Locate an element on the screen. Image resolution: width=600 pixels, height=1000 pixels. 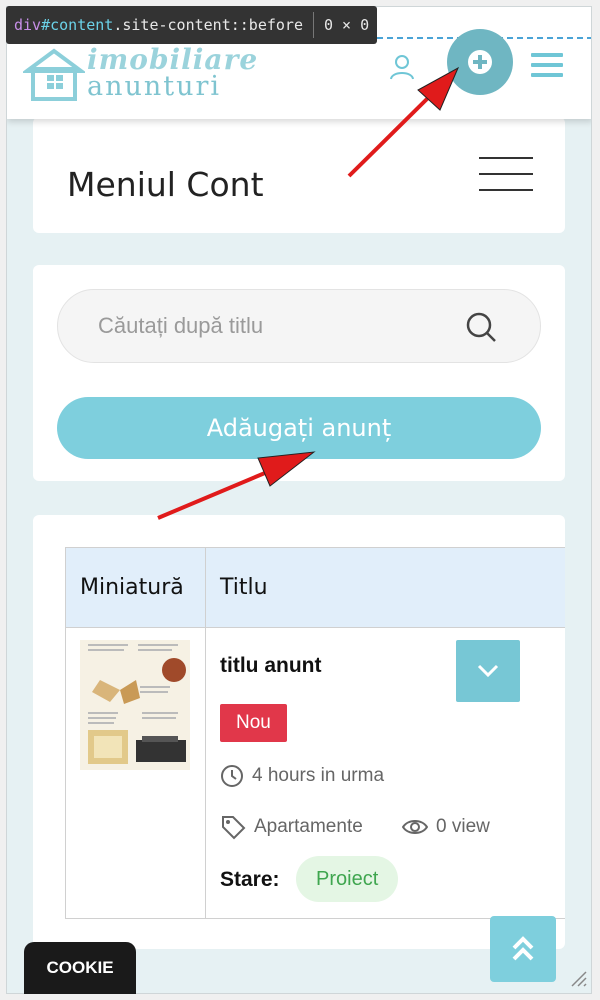
devtools-selector: div#content.site-content::before is located at coordinates (158, 25).